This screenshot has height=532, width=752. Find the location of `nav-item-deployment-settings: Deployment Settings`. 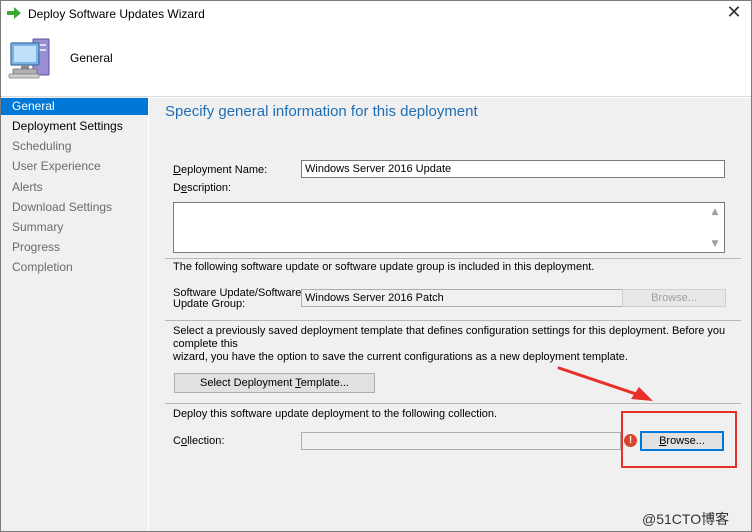

nav-item-deployment-settings: Deployment Settings is located at coordinates (74, 126).